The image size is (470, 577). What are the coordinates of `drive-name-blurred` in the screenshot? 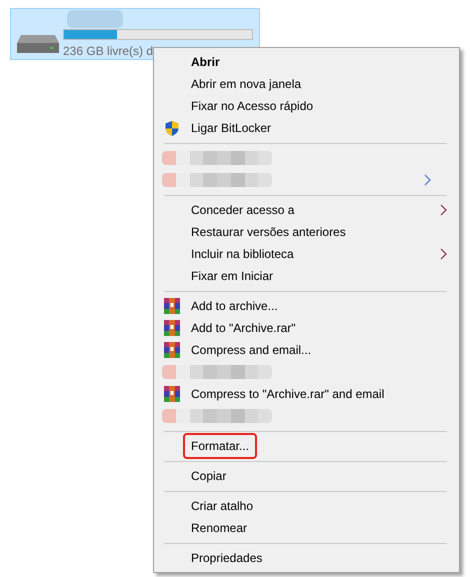 It's located at (95, 19).